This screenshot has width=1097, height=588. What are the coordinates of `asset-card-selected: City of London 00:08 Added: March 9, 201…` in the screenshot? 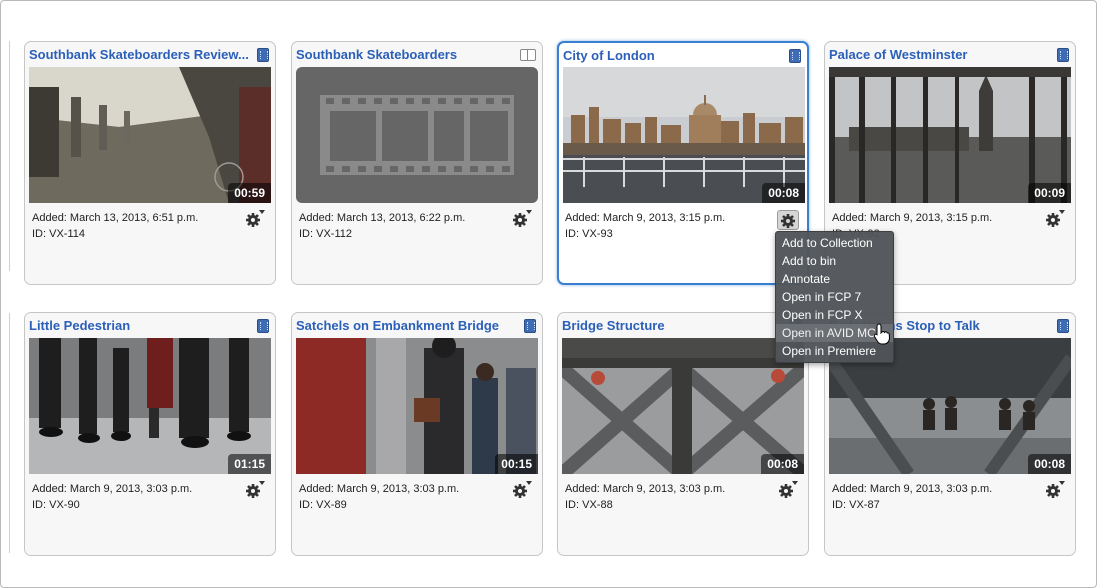 It's located at (683, 163).